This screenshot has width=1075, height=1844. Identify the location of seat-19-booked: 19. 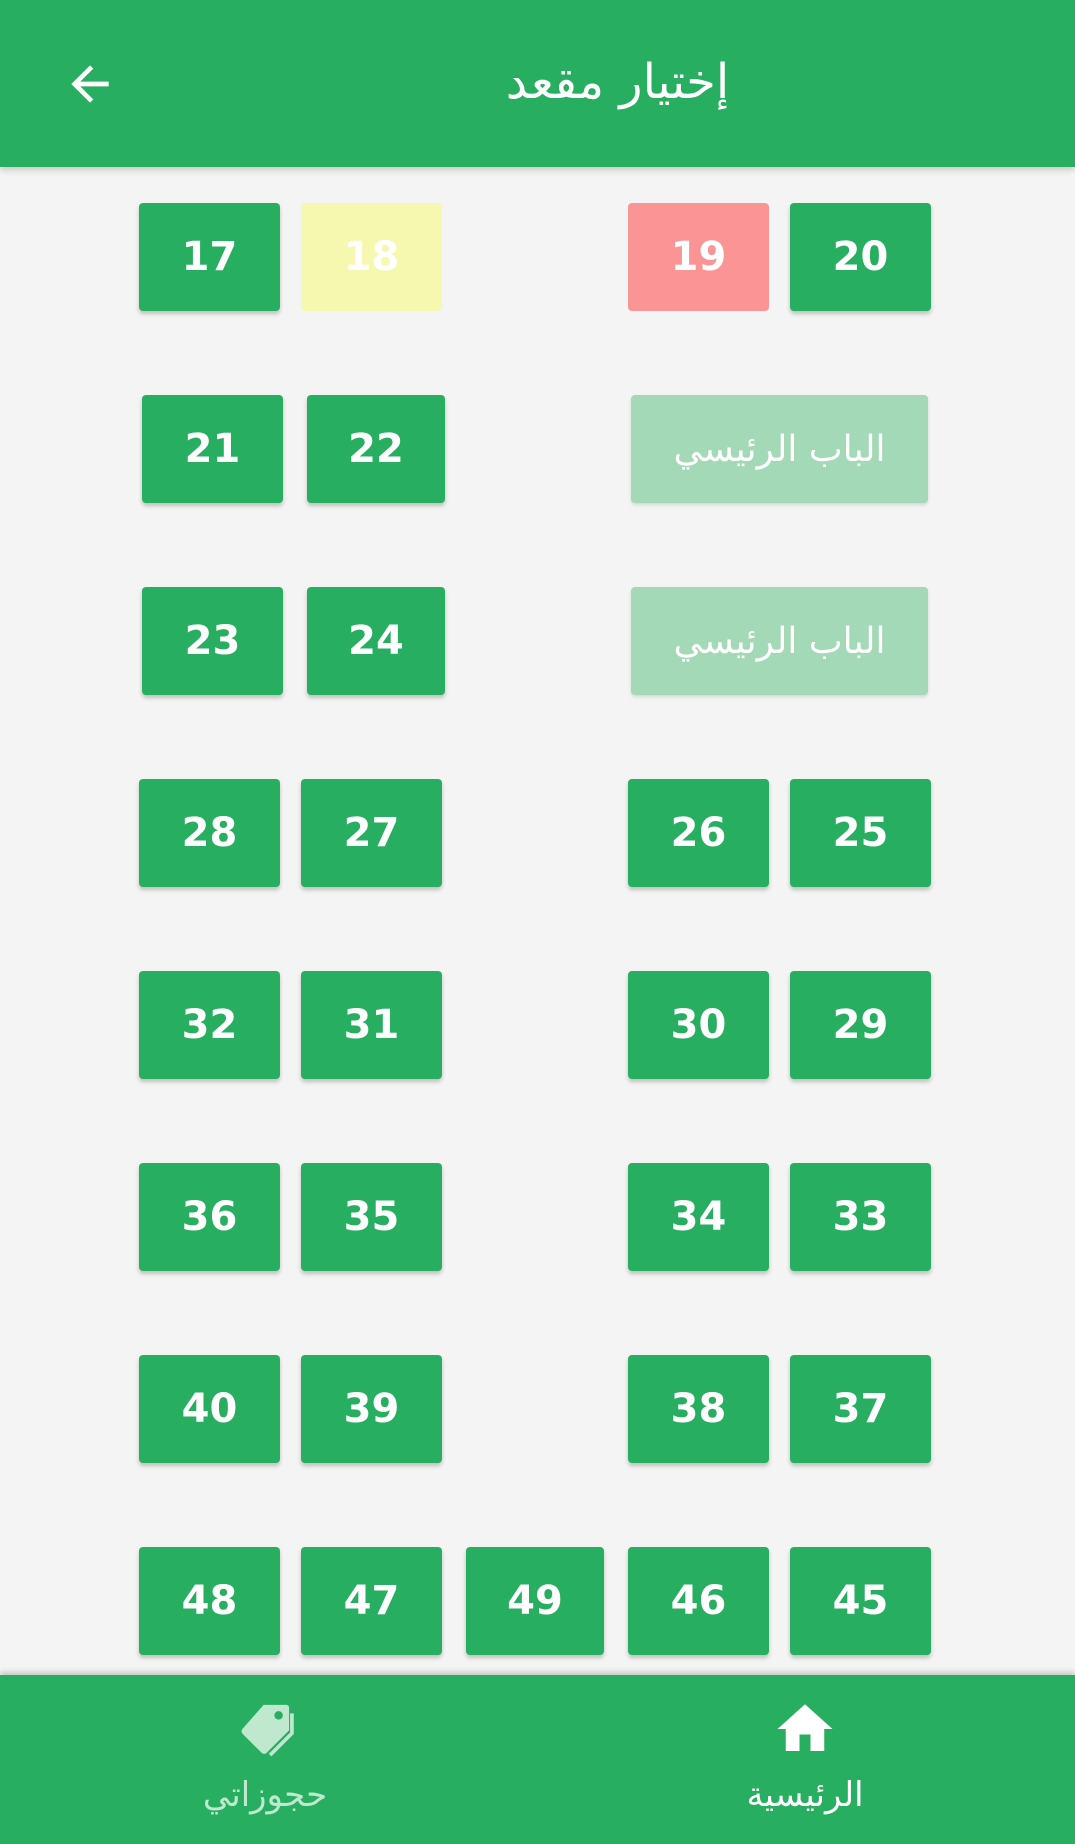
(698, 257).